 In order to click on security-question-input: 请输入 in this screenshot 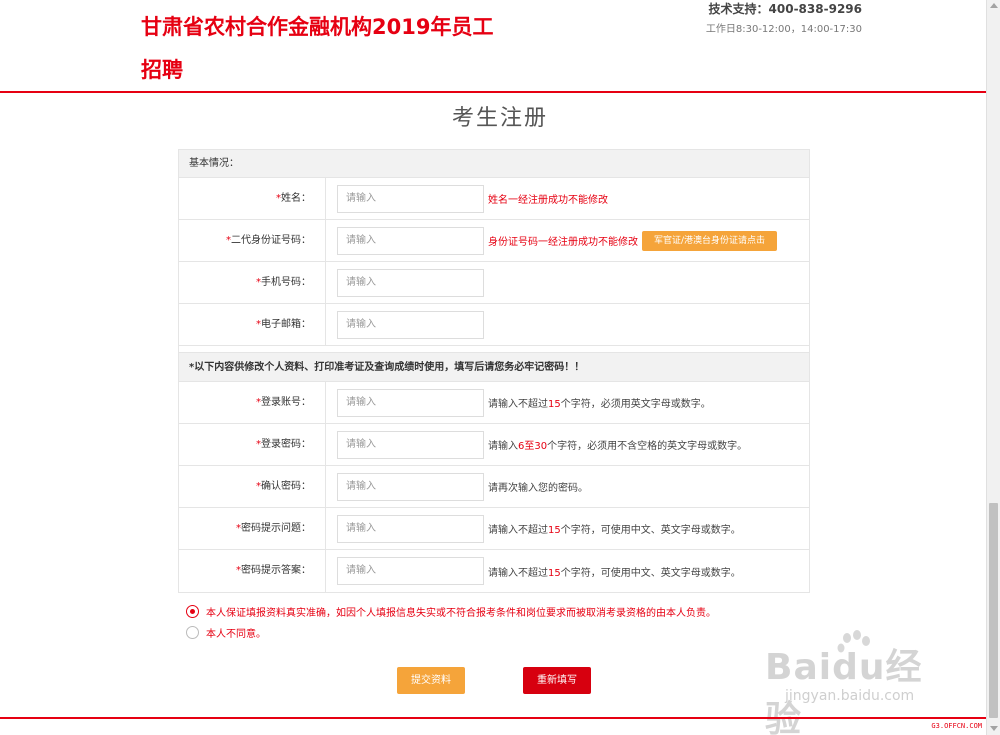, I will do `click(410, 528)`.